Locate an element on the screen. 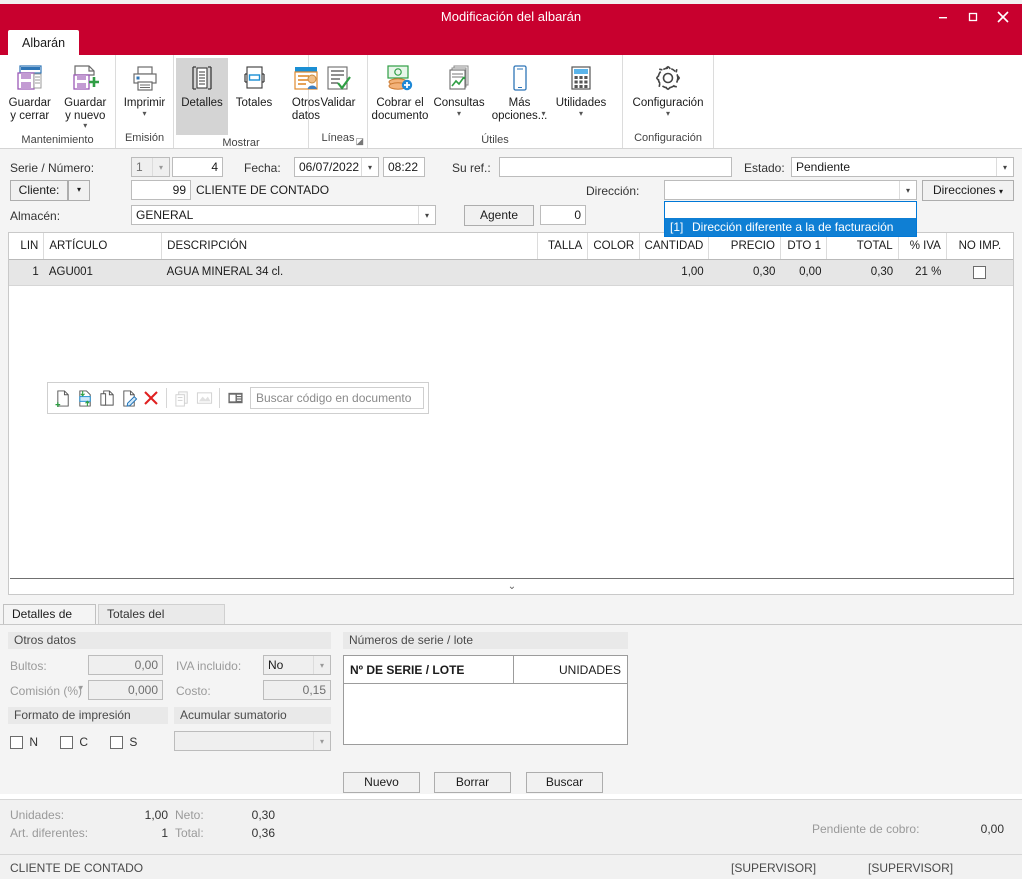 The image size is (1022, 879). formato-option-c: C is located at coordinates (74, 742).